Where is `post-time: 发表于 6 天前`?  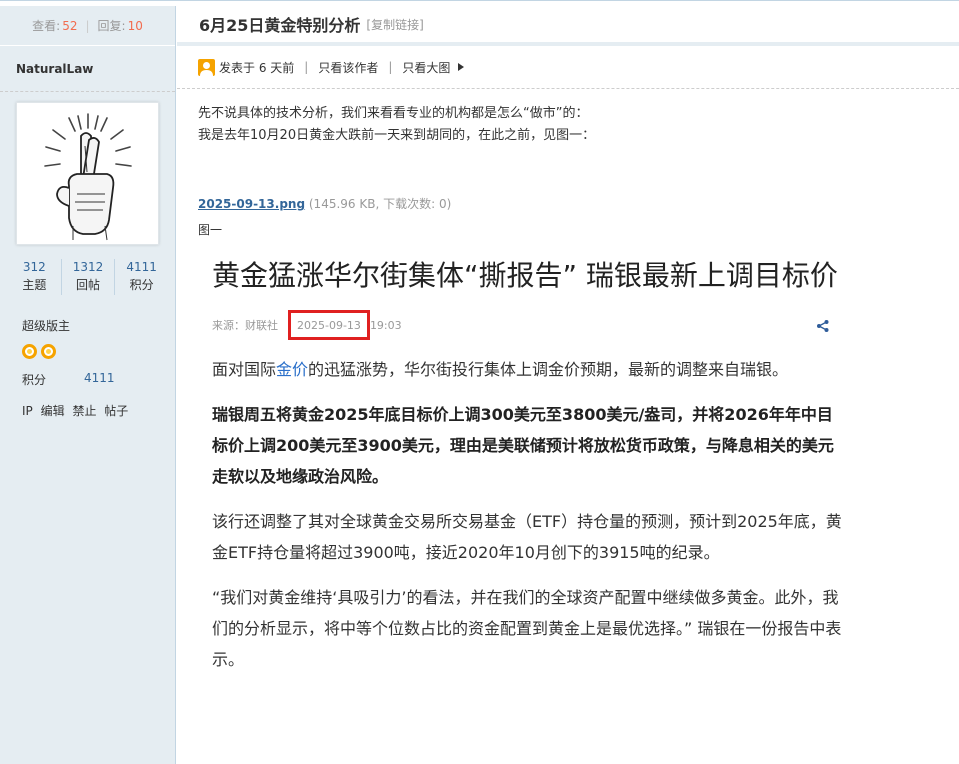
post-time: 发表于 6 天前 is located at coordinates (257, 67).